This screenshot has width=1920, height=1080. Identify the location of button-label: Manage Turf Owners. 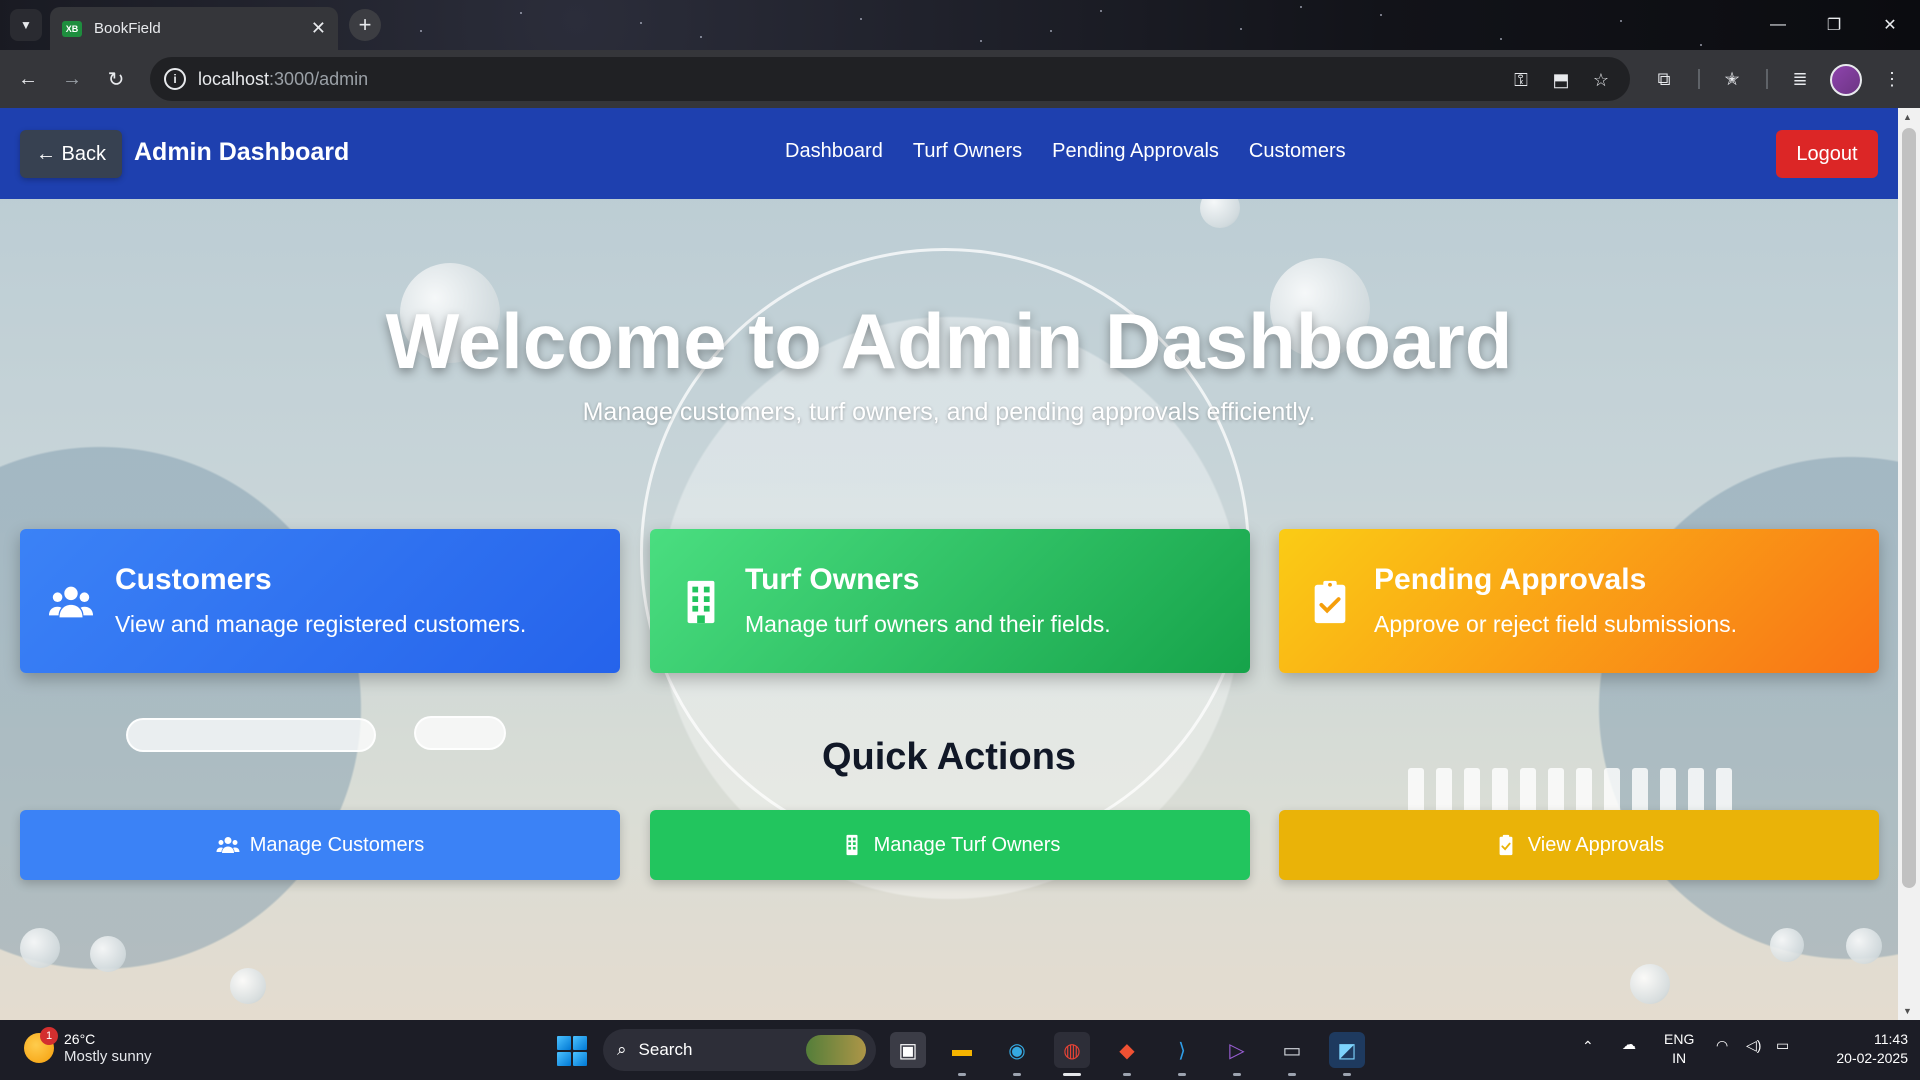
(967, 844).